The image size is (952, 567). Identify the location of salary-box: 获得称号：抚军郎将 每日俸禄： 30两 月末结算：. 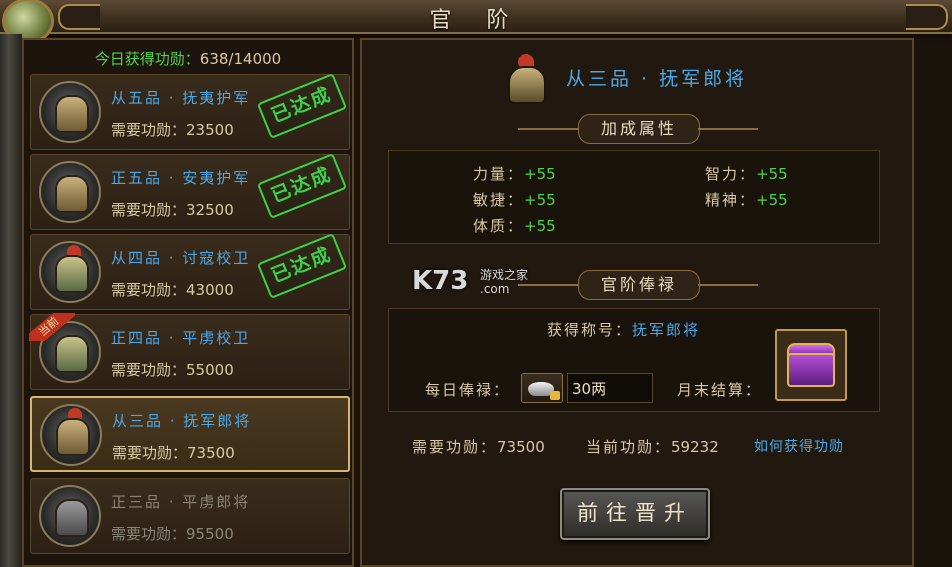
(634, 360).